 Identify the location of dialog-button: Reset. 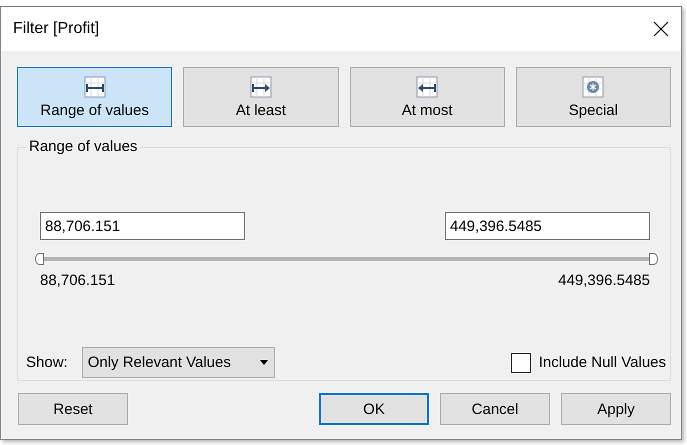
(73, 409).